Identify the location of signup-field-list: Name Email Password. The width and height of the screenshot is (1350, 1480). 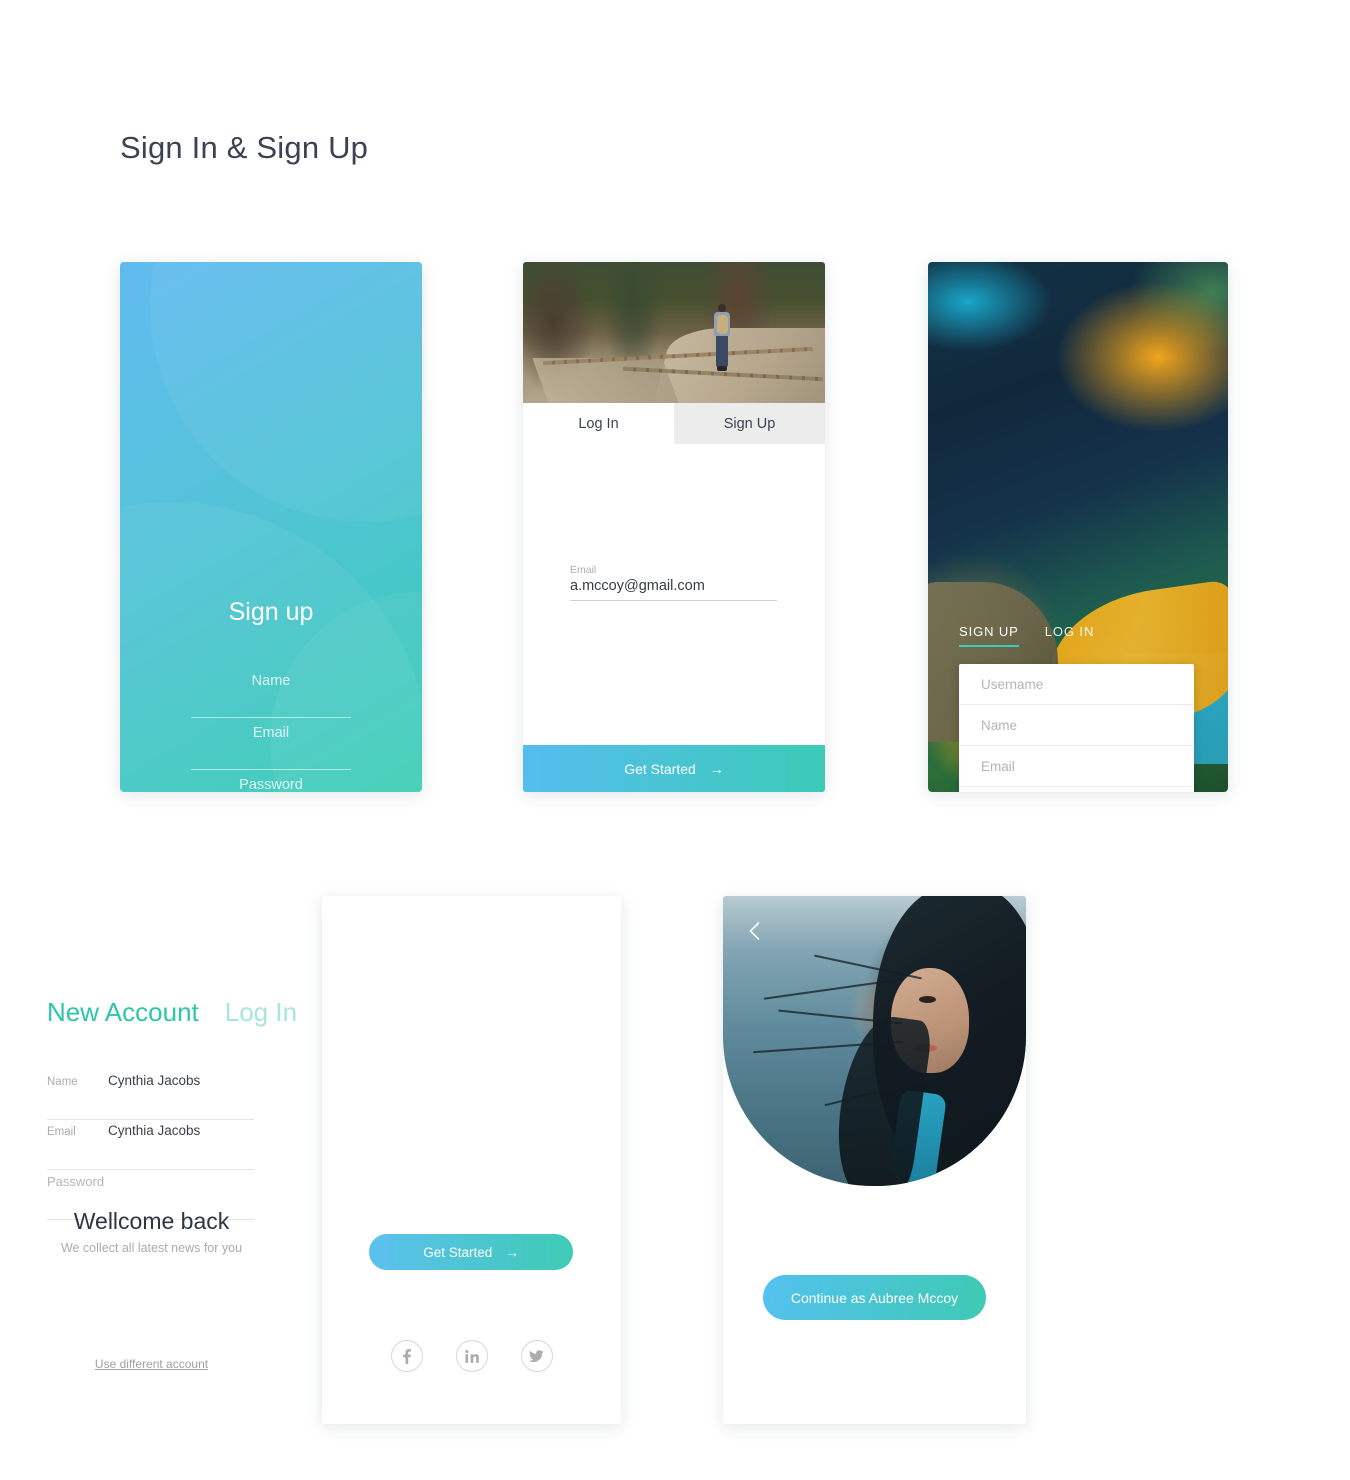
(271, 729).